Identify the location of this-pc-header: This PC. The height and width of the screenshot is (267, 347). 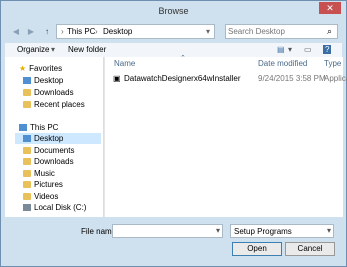
(38, 127).